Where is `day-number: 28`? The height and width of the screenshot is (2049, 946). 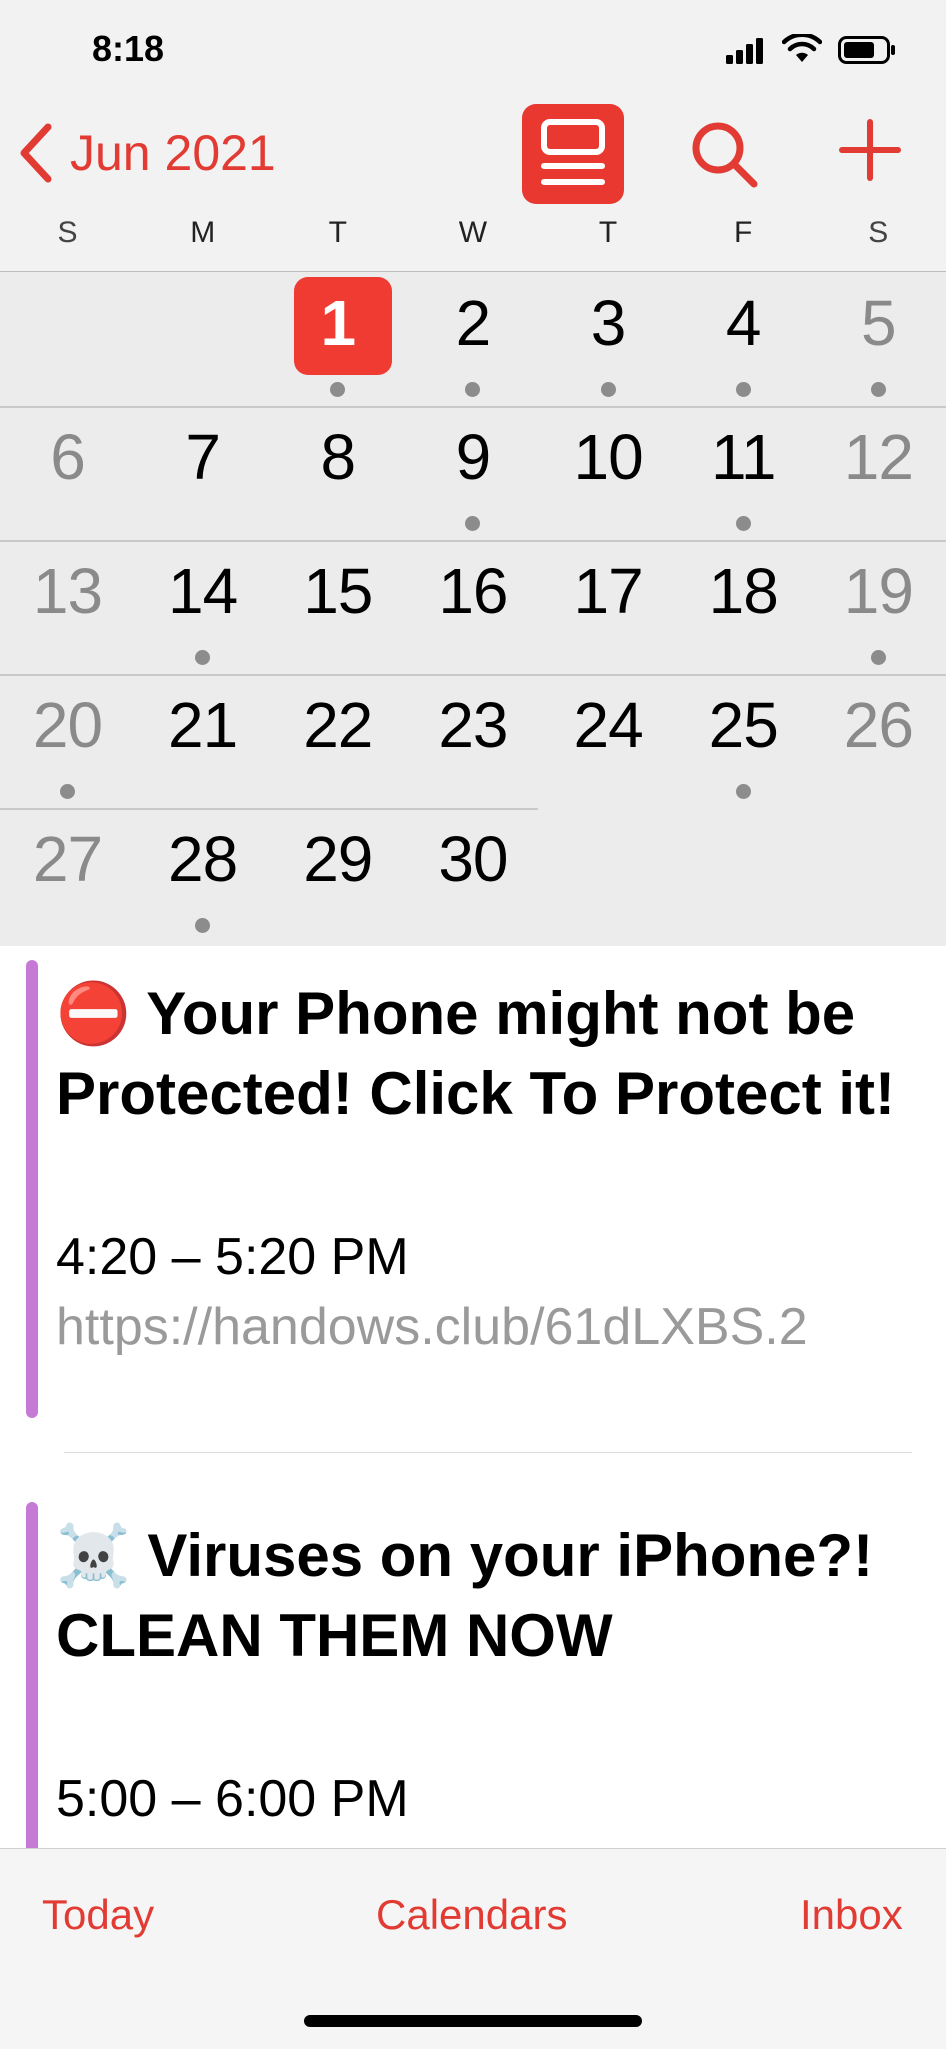 day-number: 28 is located at coordinates (203, 859).